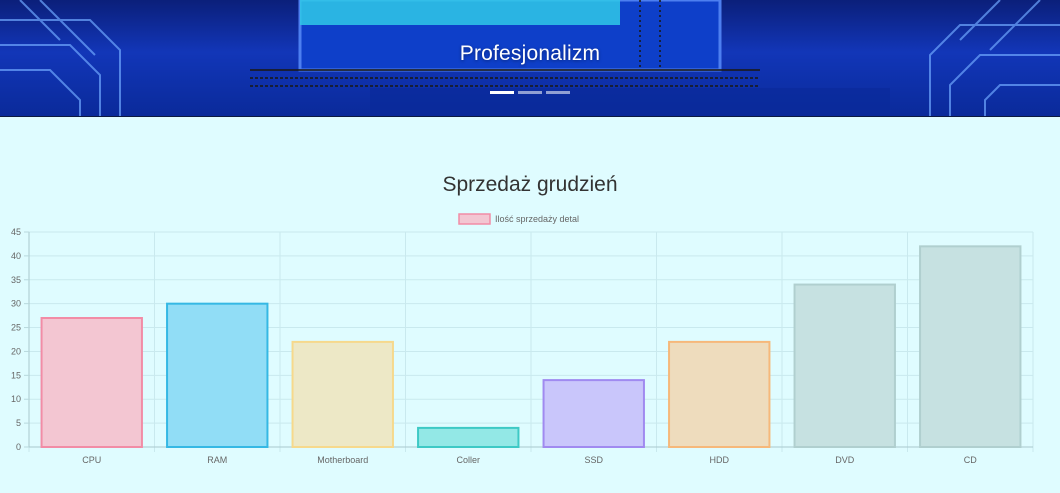 Image resolution: width=1060 pixels, height=493 pixels. Describe the element at coordinates (468, 460) in the screenshot. I see `x-tick-label: Coller` at that location.